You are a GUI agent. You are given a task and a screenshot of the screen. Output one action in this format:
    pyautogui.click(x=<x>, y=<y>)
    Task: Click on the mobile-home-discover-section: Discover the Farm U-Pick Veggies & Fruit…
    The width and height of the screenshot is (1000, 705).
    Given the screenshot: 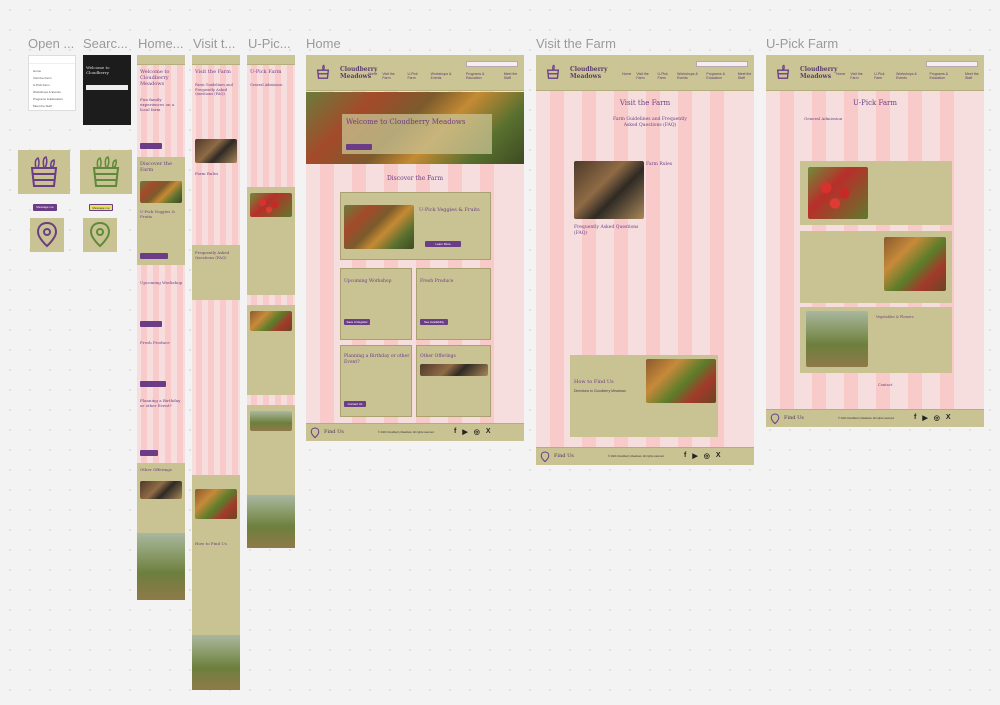 What is the action you would take?
    pyautogui.click(x=161, y=211)
    